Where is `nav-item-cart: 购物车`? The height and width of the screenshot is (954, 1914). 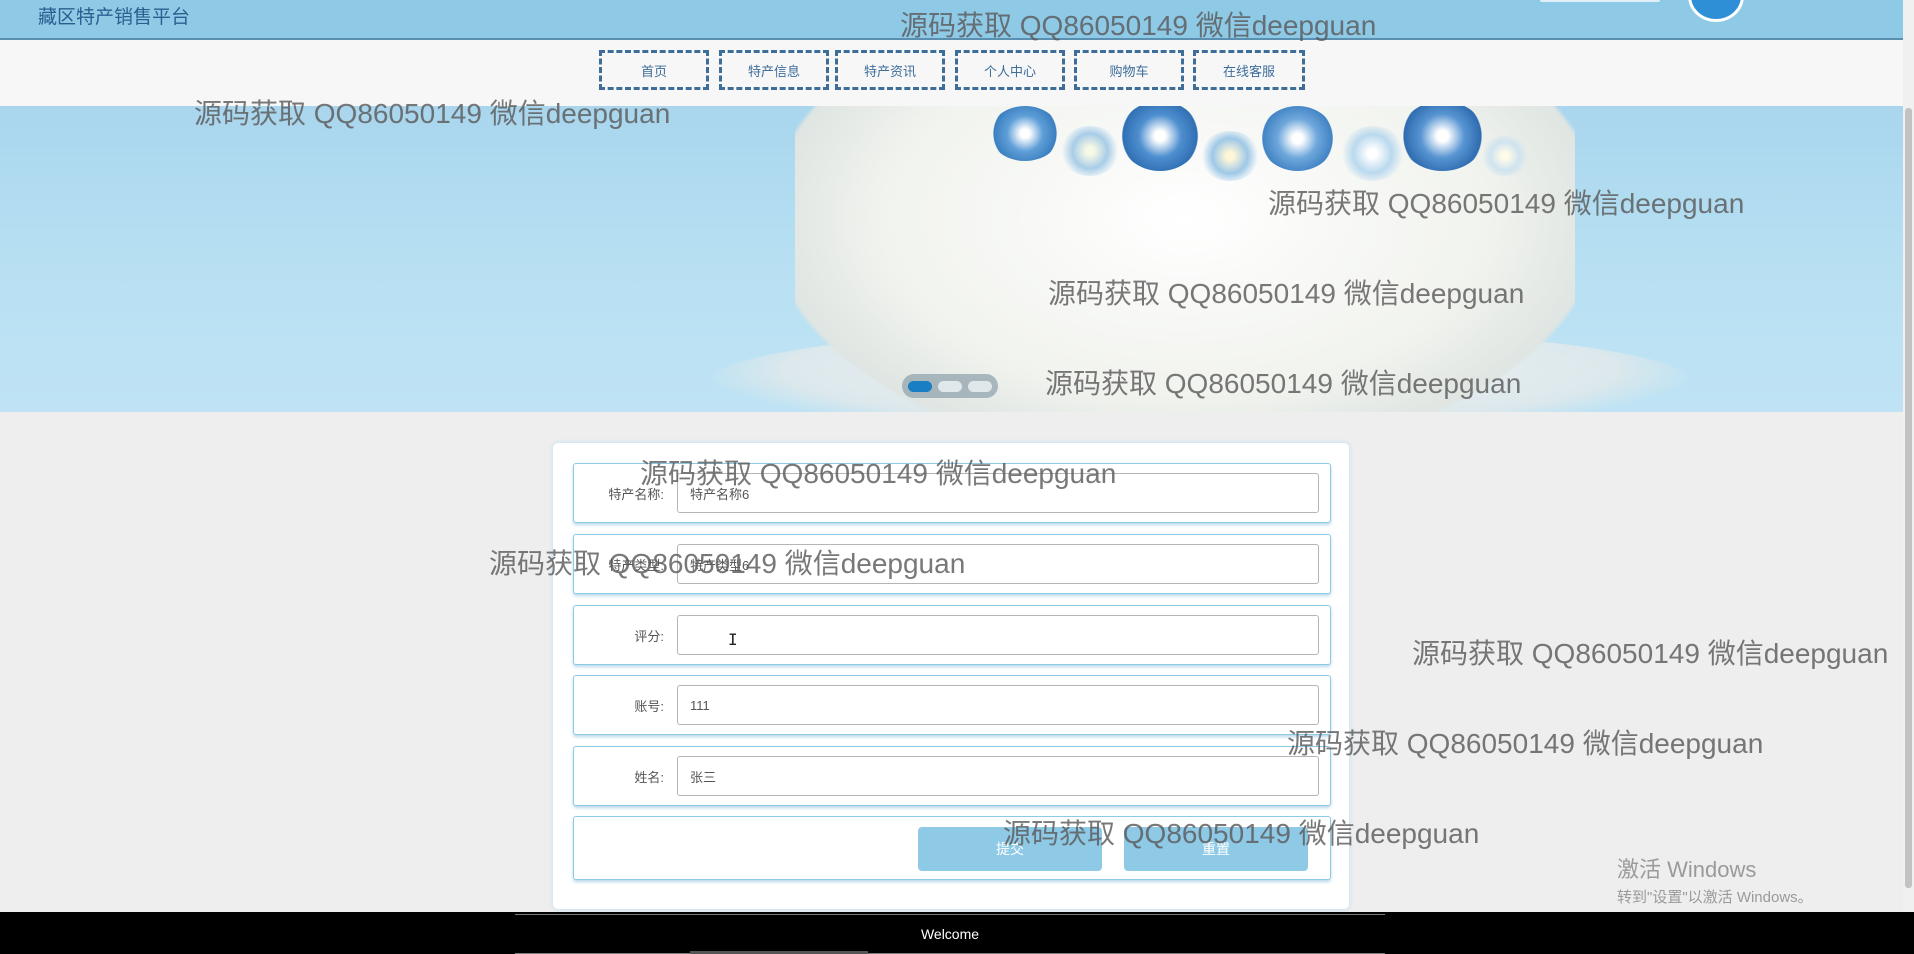 nav-item-cart: 购物车 is located at coordinates (1129, 70).